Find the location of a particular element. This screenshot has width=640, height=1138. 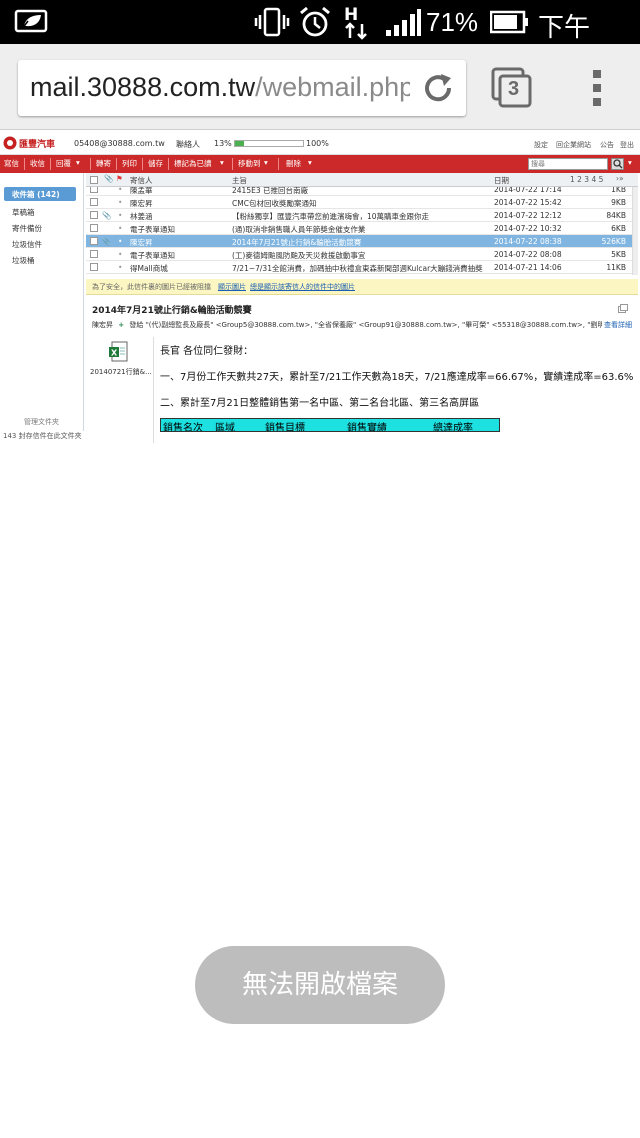

browser-toolbar: mail.30888.com.tw/webmail.php 3 is located at coordinates (320, 87).